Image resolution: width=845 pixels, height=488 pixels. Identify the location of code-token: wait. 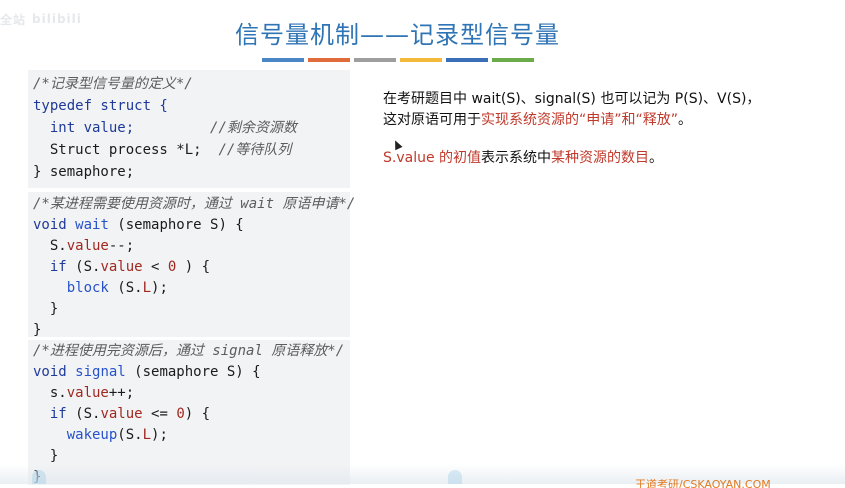
(92, 225).